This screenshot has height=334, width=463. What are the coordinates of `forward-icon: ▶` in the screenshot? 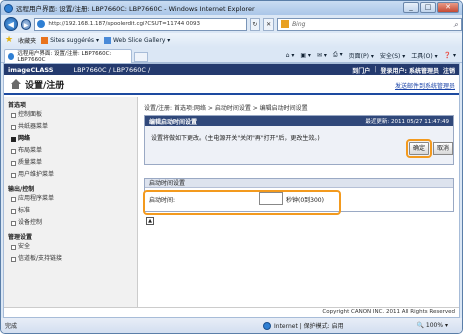 It's located at (26, 24).